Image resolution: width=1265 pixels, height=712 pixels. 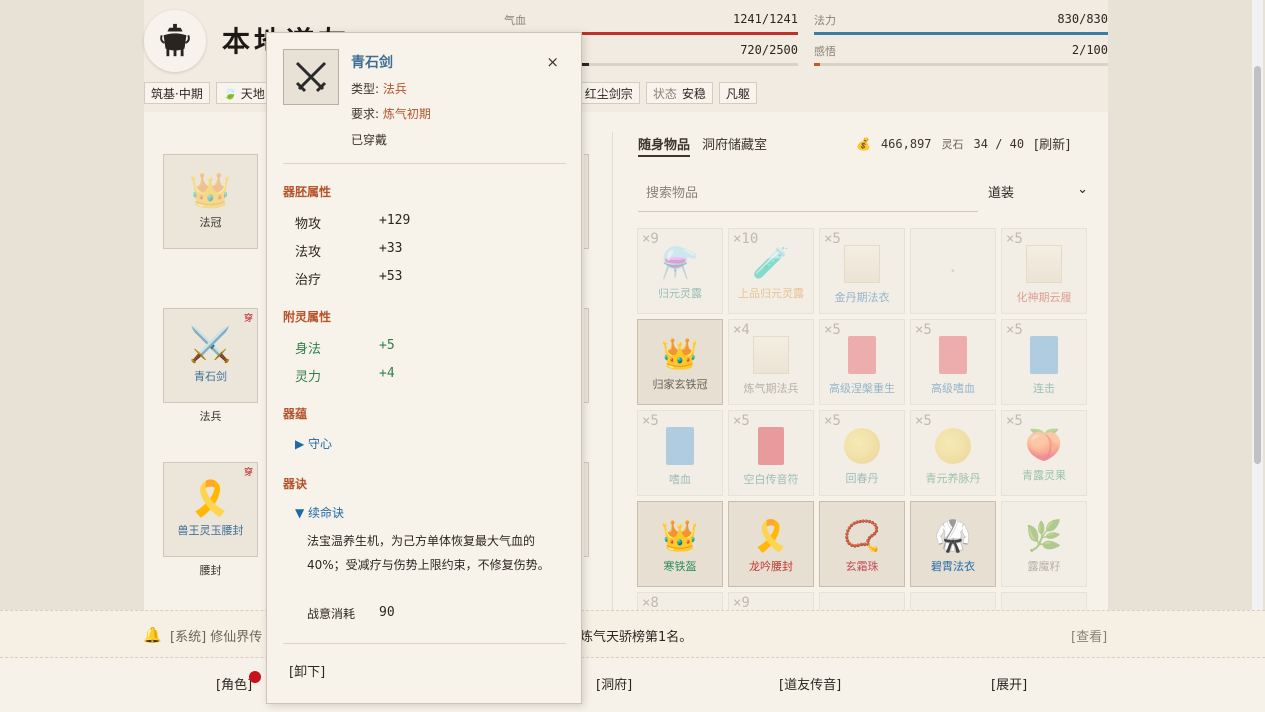 I want to click on inventory-item: ×9, so click(x=771, y=601).